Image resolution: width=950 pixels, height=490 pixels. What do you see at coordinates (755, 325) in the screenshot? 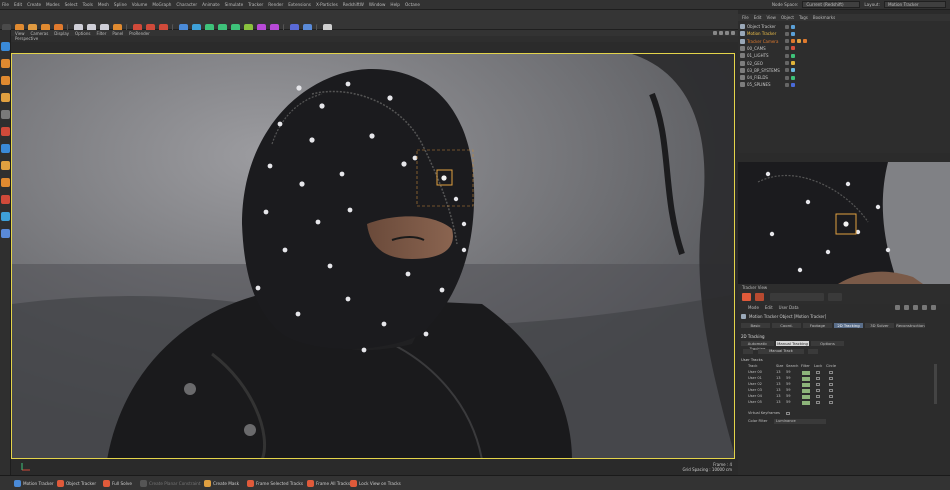
I see `attribute-tab: Basic` at bounding box center [755, 325].